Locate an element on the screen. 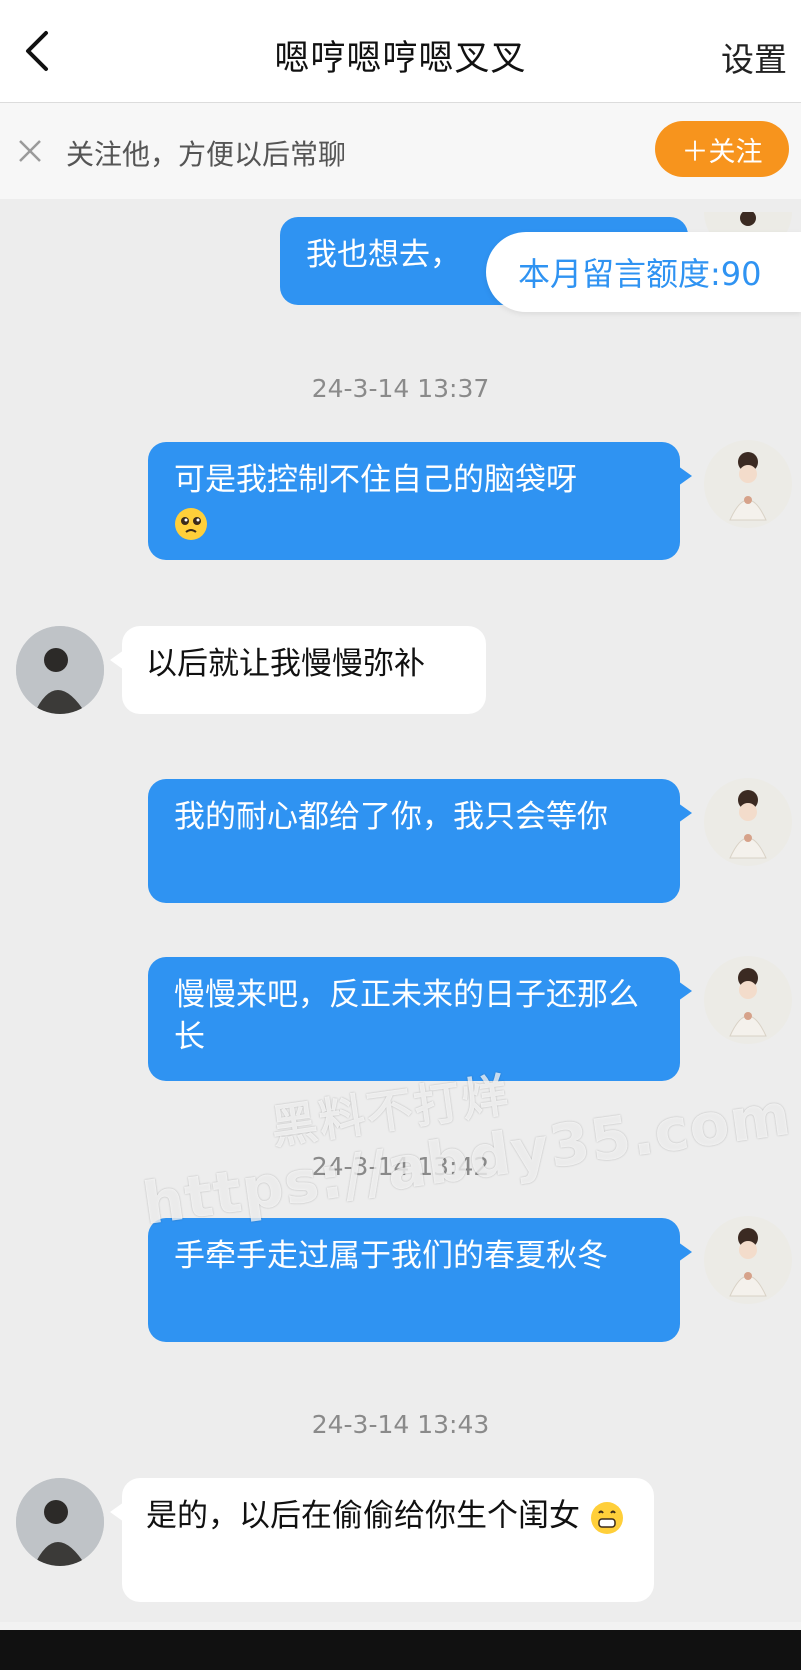  message-text: 以后就让我慢慢弥补 is located at coordinates (285, 664).